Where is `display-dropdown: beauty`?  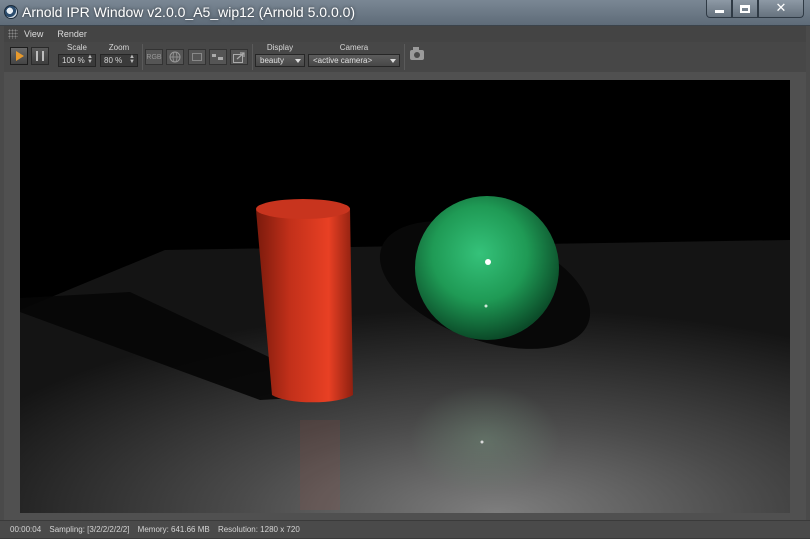 display-dropdown: beauty is located at coordinates (280, 60).